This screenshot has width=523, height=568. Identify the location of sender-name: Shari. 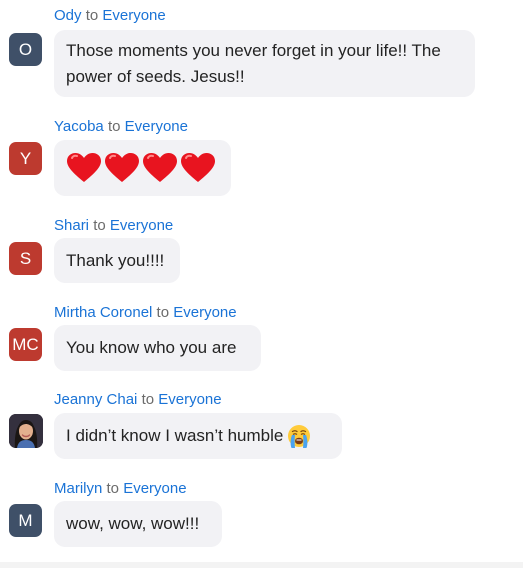
(71, 225).